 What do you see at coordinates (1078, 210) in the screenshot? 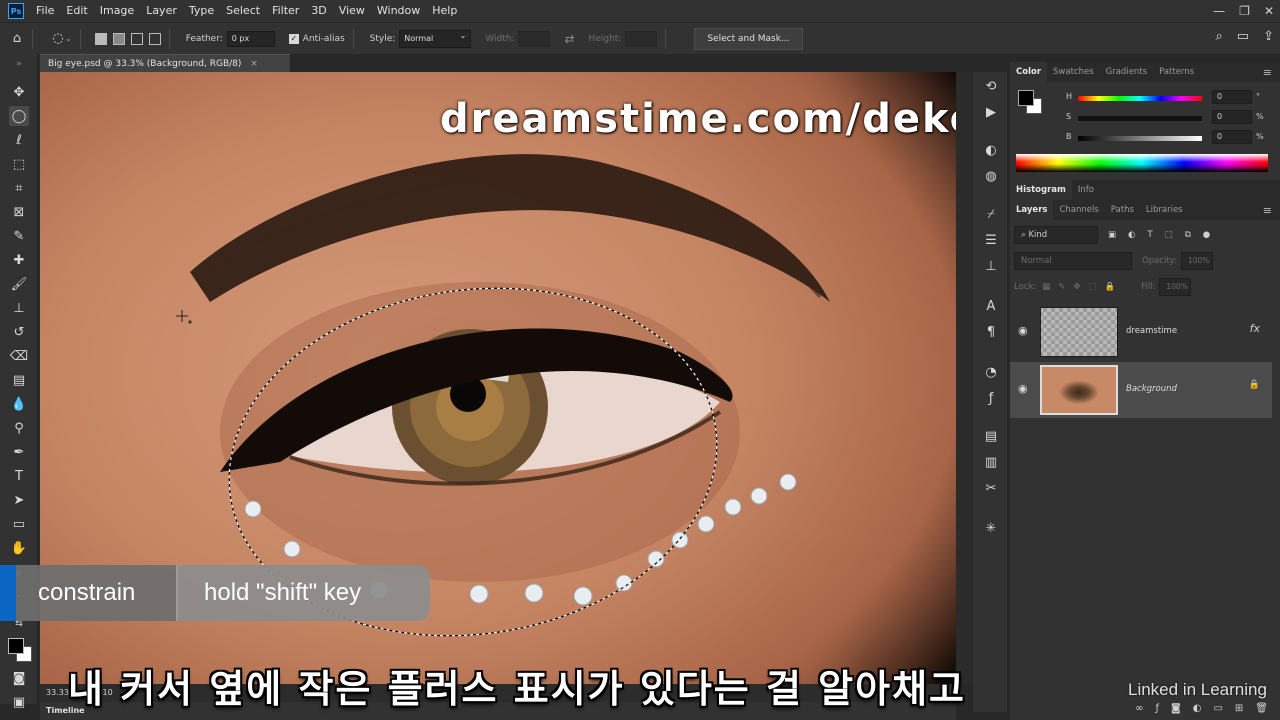
I see `tab-channels: Channels` at bounding box center [1078, 210].